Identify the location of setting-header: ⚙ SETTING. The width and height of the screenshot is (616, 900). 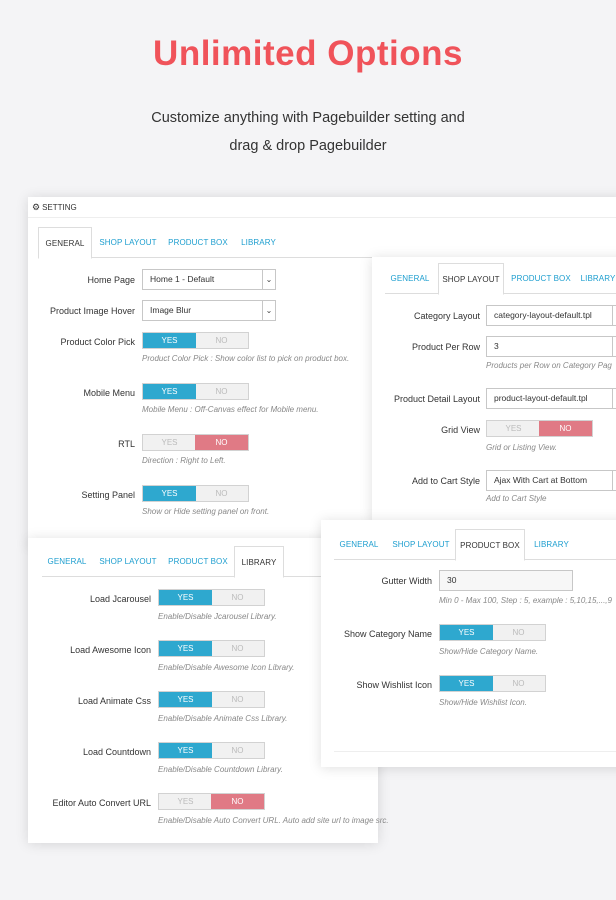
(54, 207).